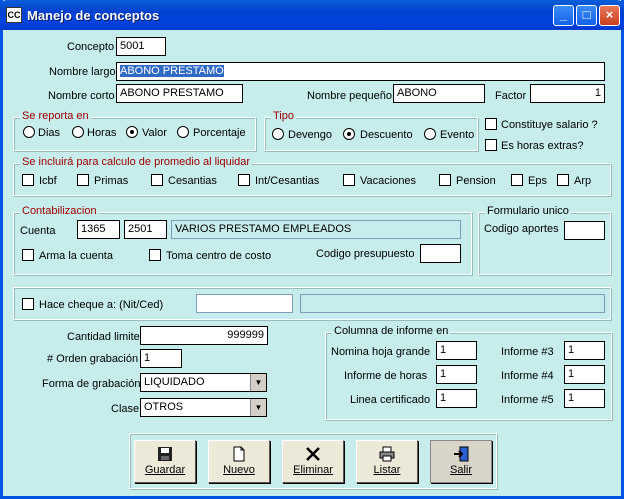 The height and width of the screenshot is (499, 624). I want to click on radio-evento-label: Evento, so click(457, 135).